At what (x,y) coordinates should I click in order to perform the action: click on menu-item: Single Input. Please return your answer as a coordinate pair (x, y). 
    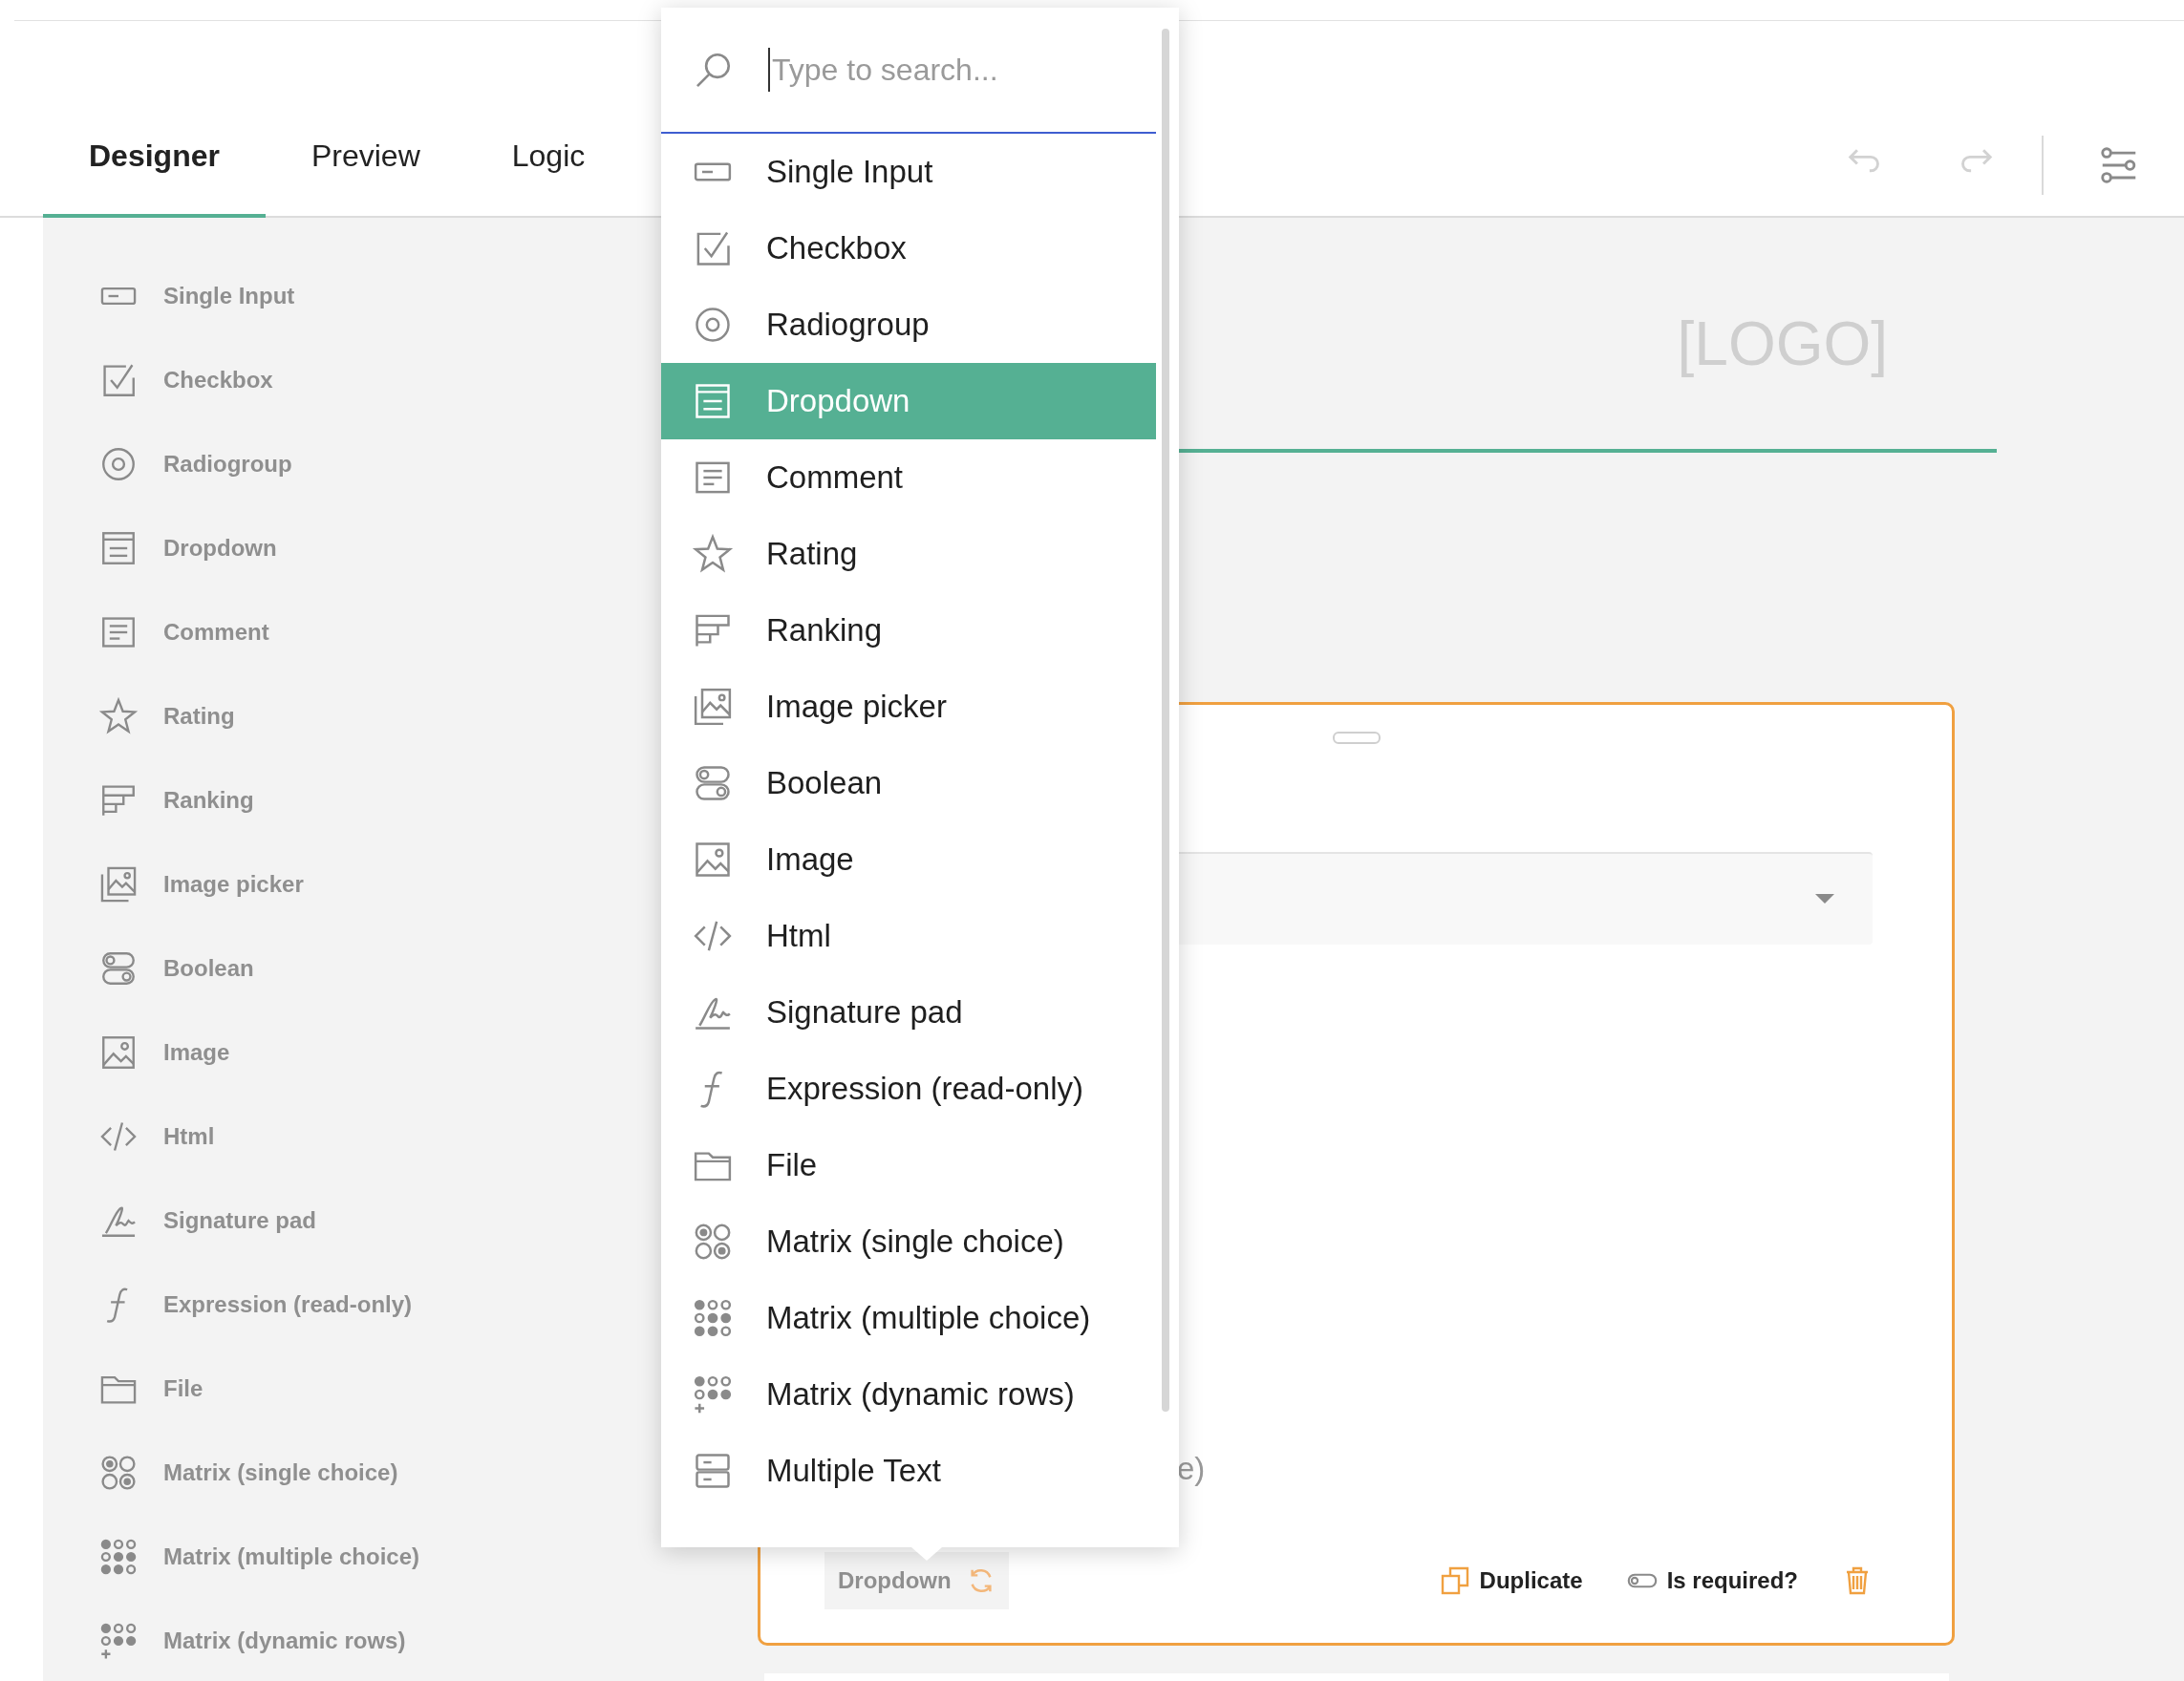
    Looking at the image, I should click on (908, 172).